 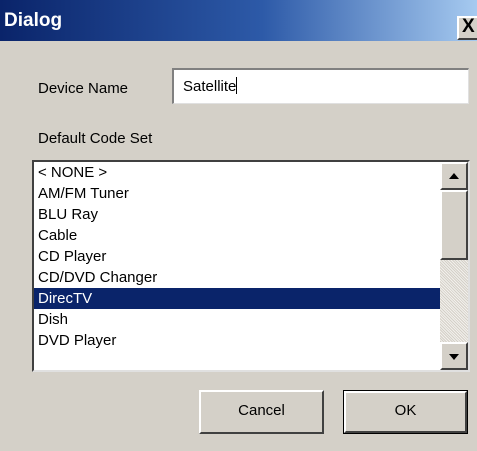 What do you see at coordinates (238, 20) in the screenshot?
I see `title-bar: Dialog X` at bounding box center [238, 20].